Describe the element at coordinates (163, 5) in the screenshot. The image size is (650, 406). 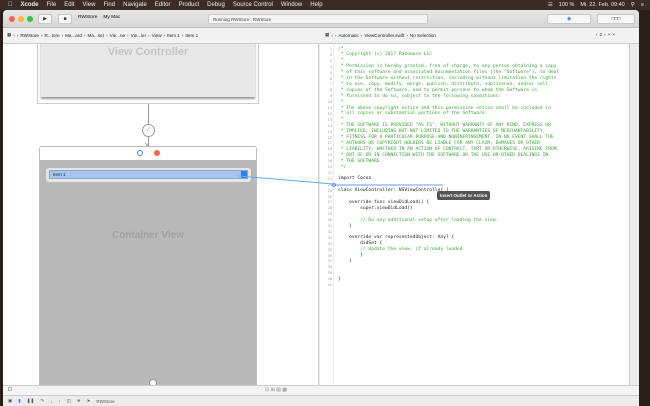
I see `menu-editor: Editor` at that location.